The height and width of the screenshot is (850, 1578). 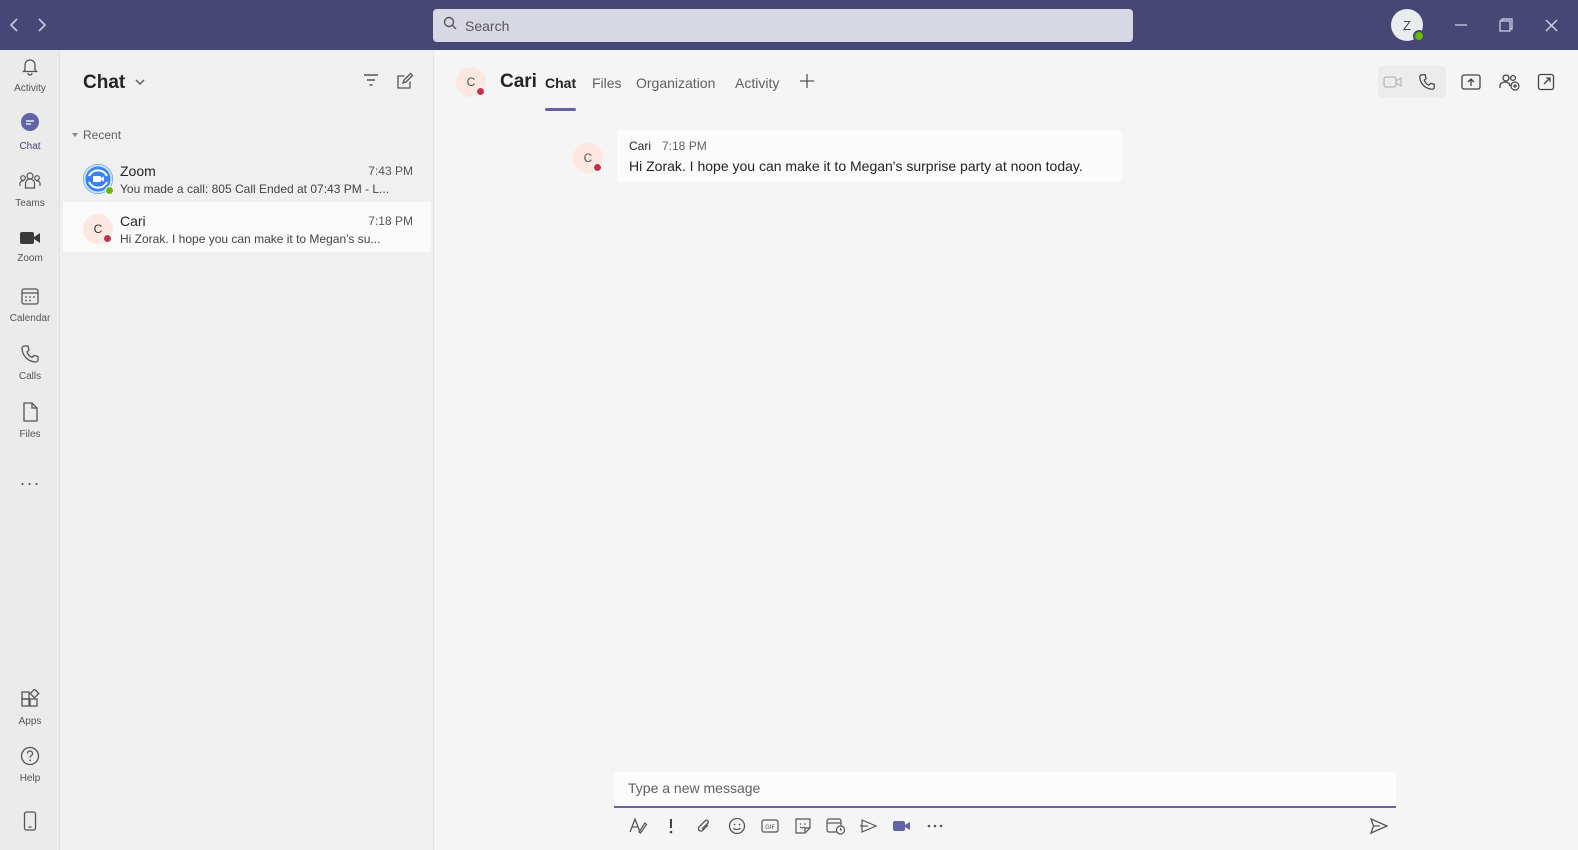 I want to click on rail-item-zoom: Zoom, so click(x=30, y=247).